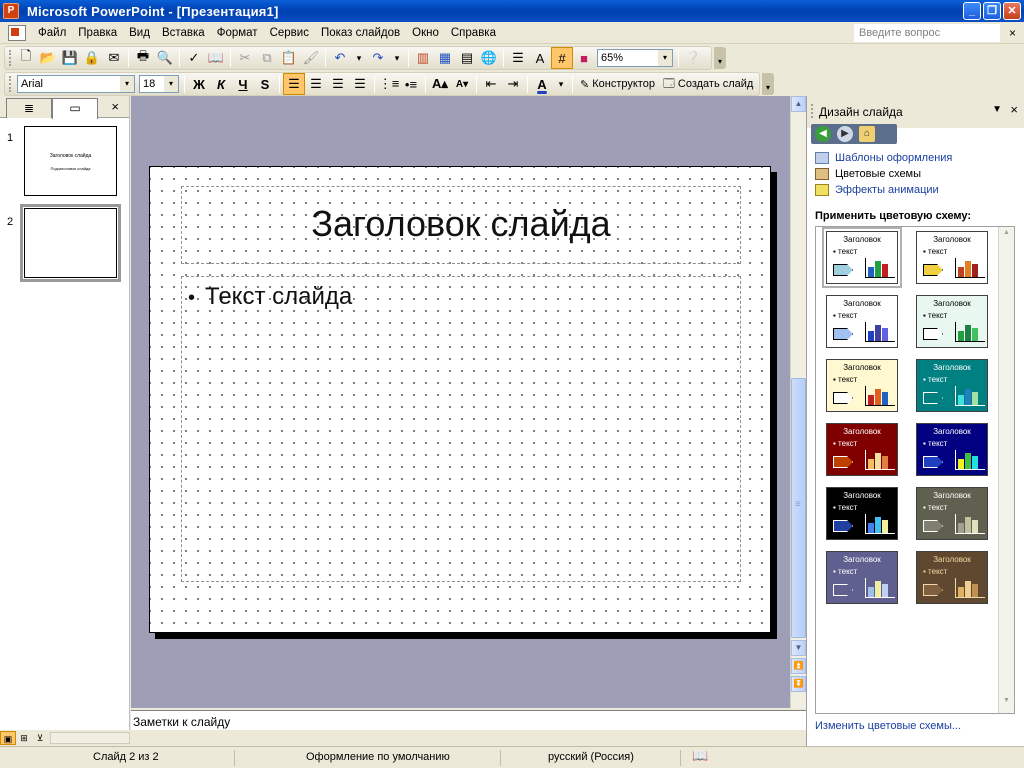 The height and width of the screenshot is (768, 1024). What do you see at coordinates (70, 58) in the screenshot?
I see `save-icon: 💾` at bounding box center [70, 58].